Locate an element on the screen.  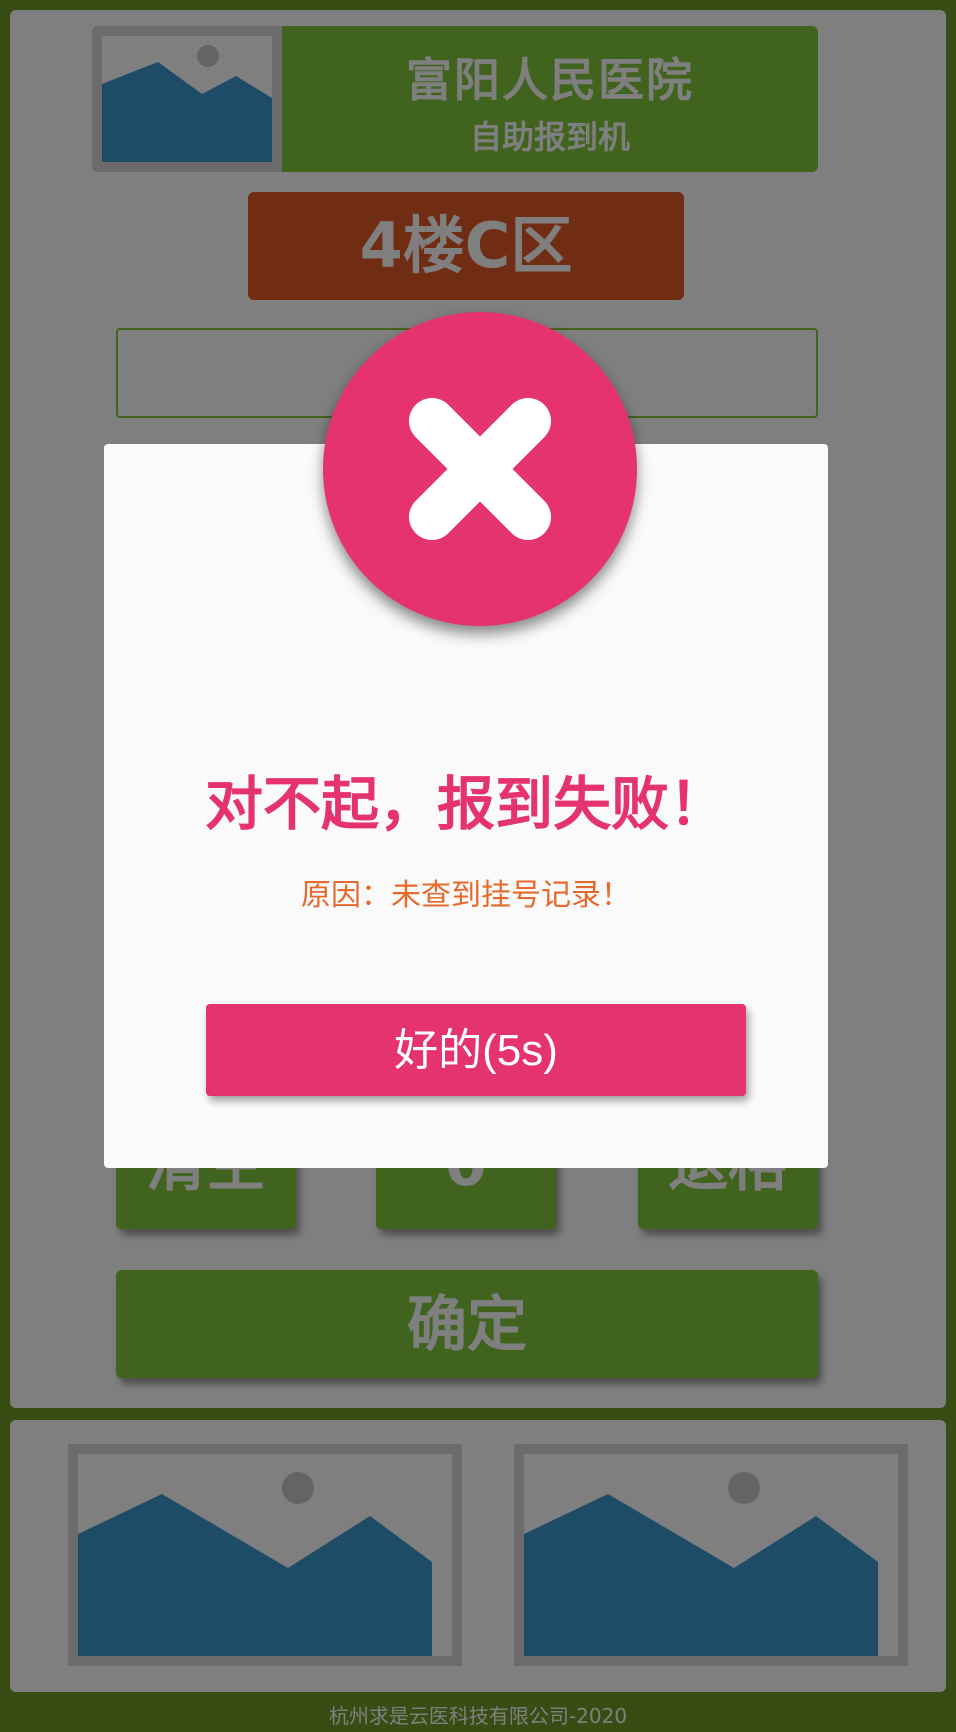
close-icon is located at coordinates (480, 469).